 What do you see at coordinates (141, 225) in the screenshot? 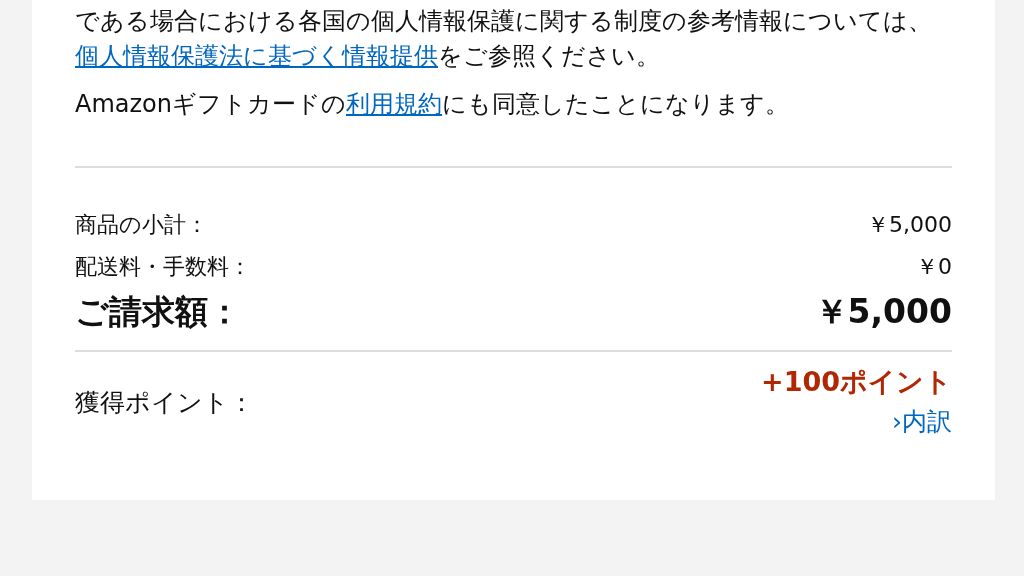
I see `summary-label: 商品の小計：` at bounding box center [141, 225].